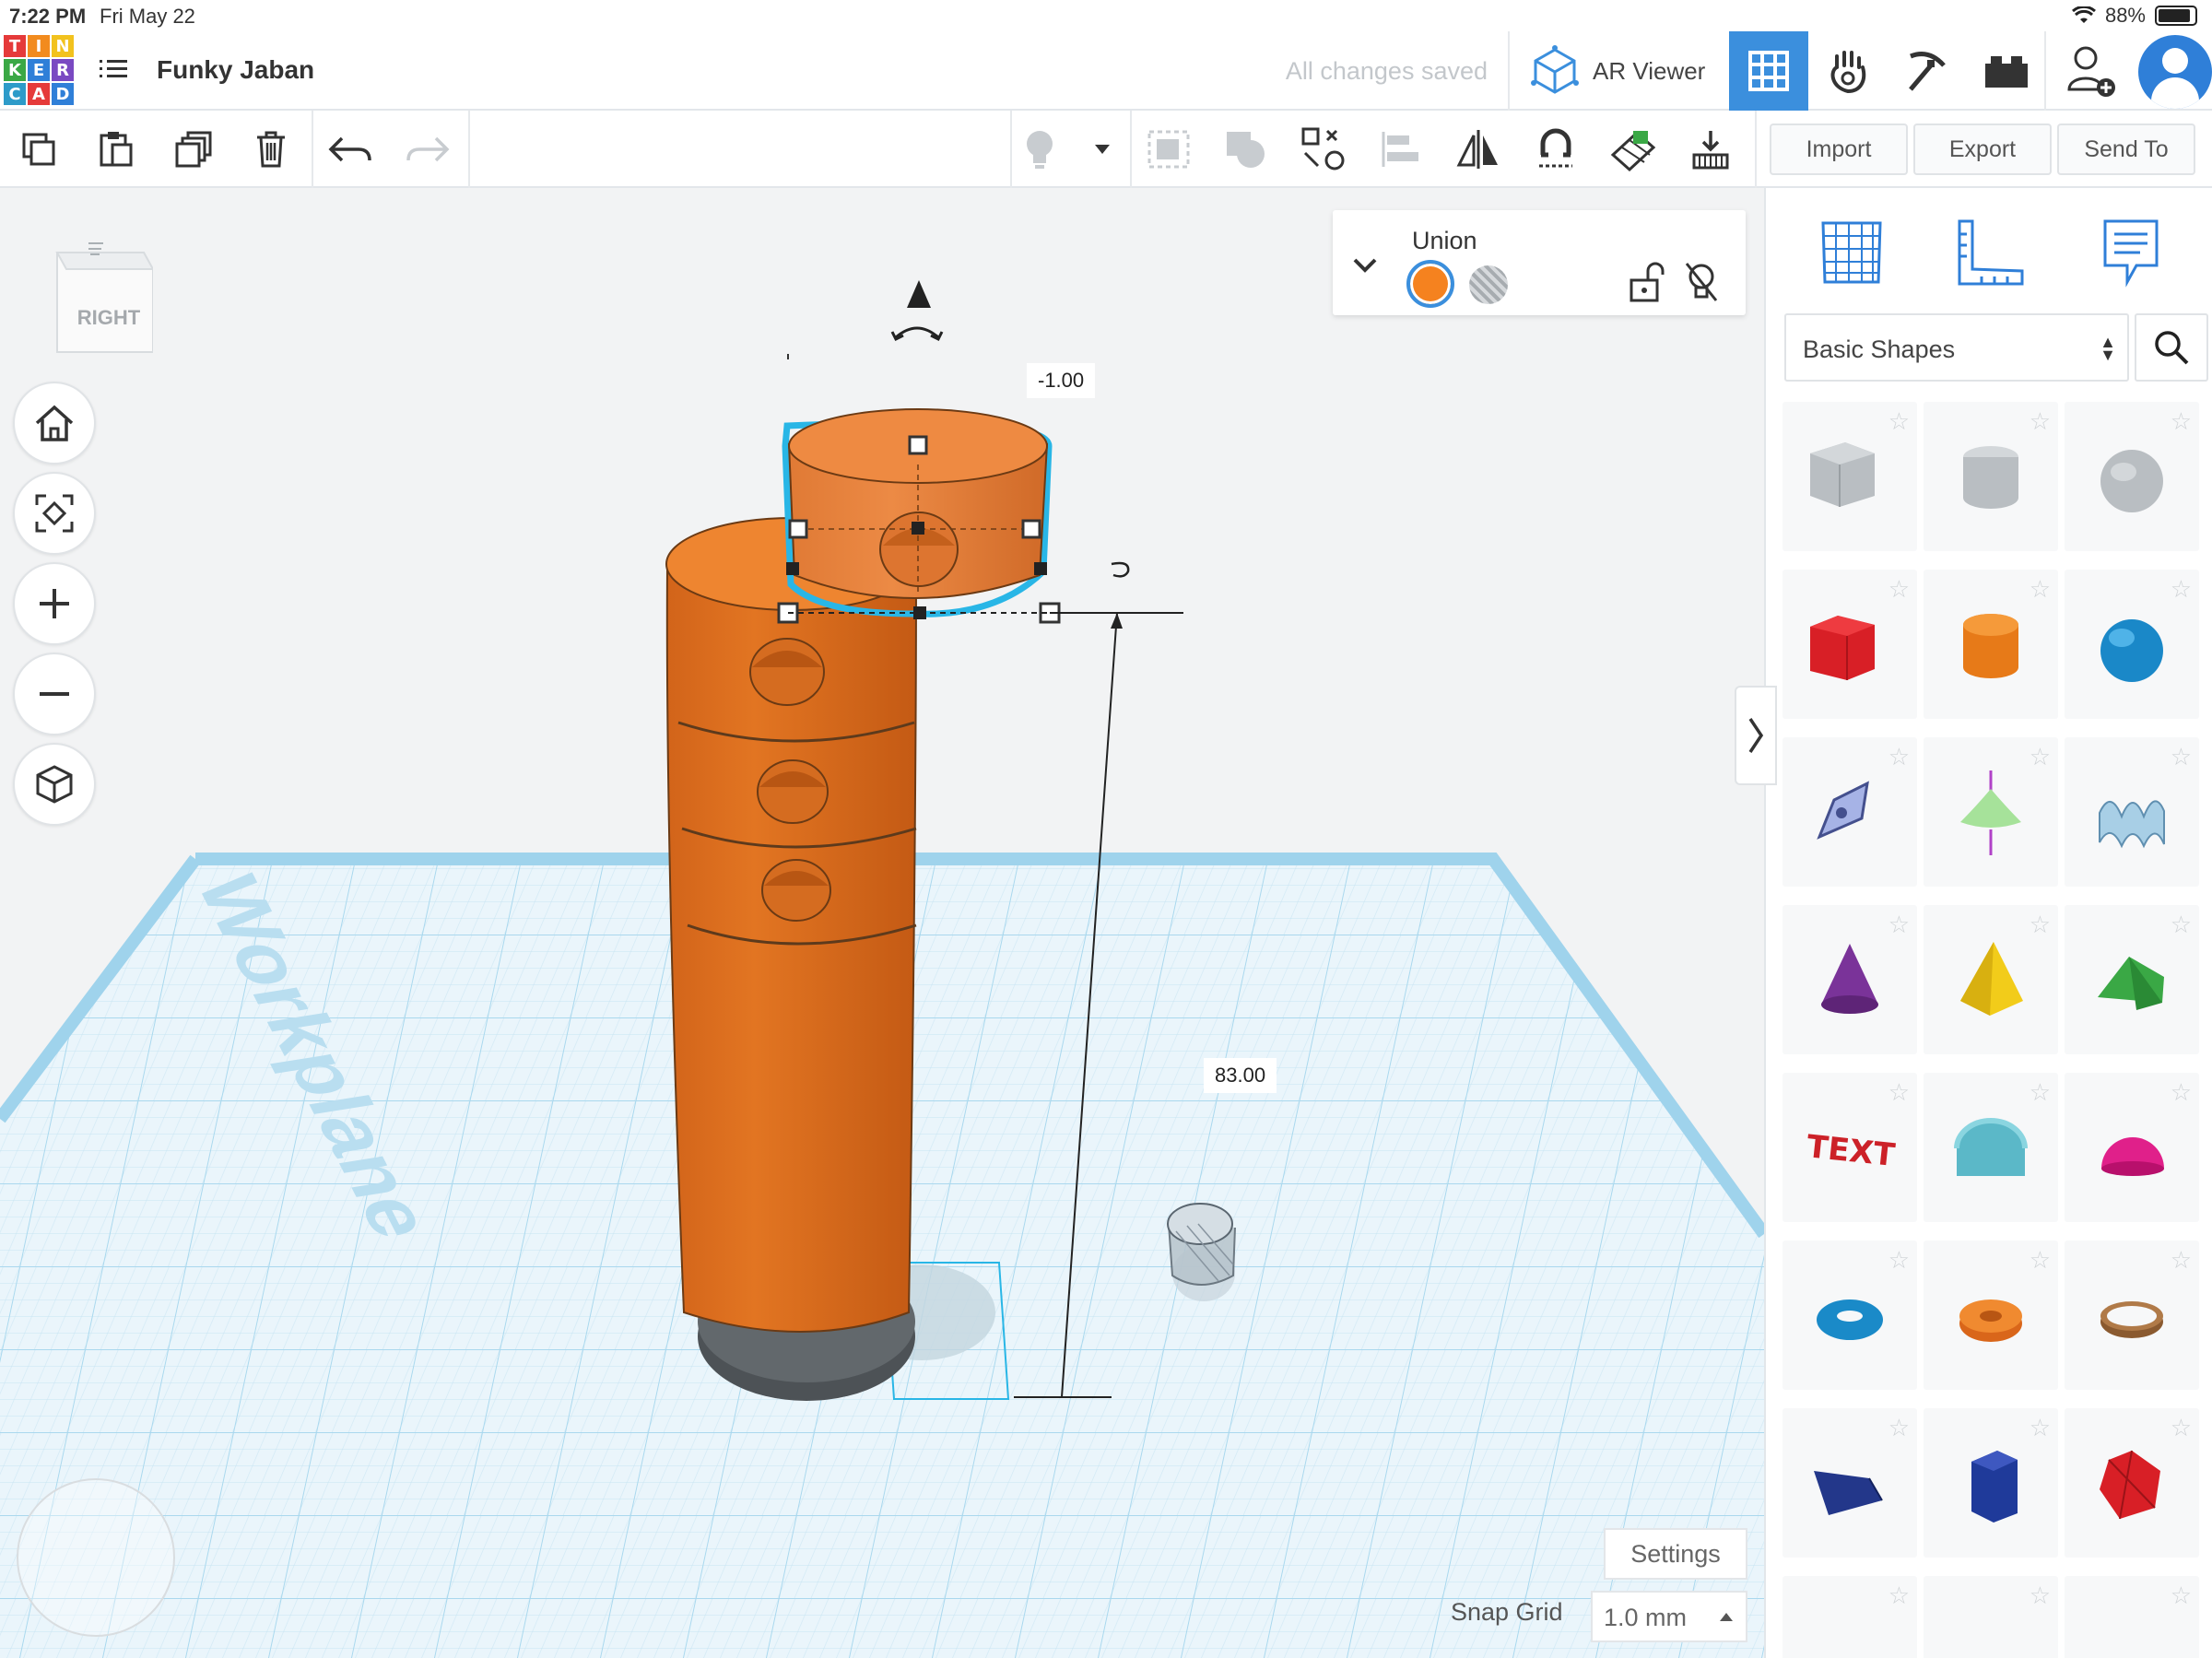  Describe the element at coordinates (1169, 149) in the screenshot. I see `group-icon` at that location.